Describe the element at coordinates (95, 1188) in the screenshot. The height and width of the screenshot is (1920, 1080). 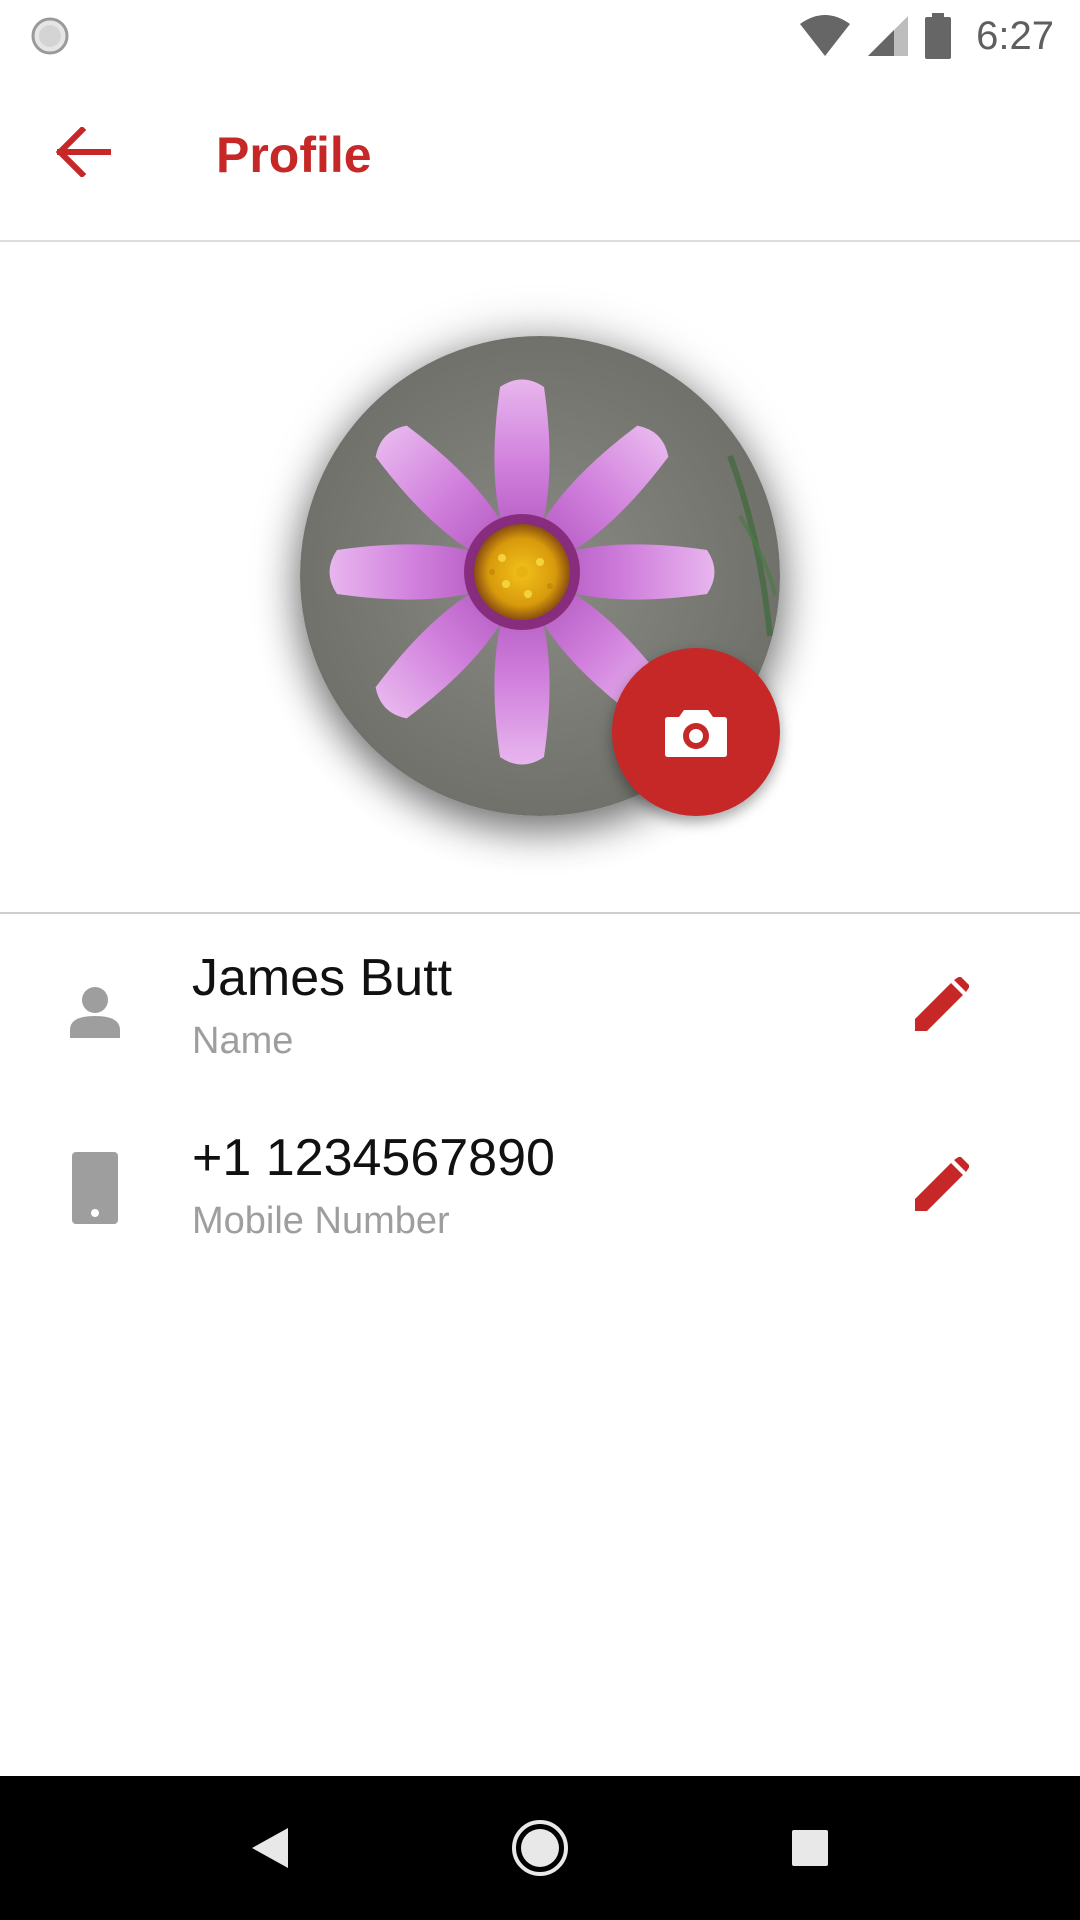
I see `phone-icon` at that location.